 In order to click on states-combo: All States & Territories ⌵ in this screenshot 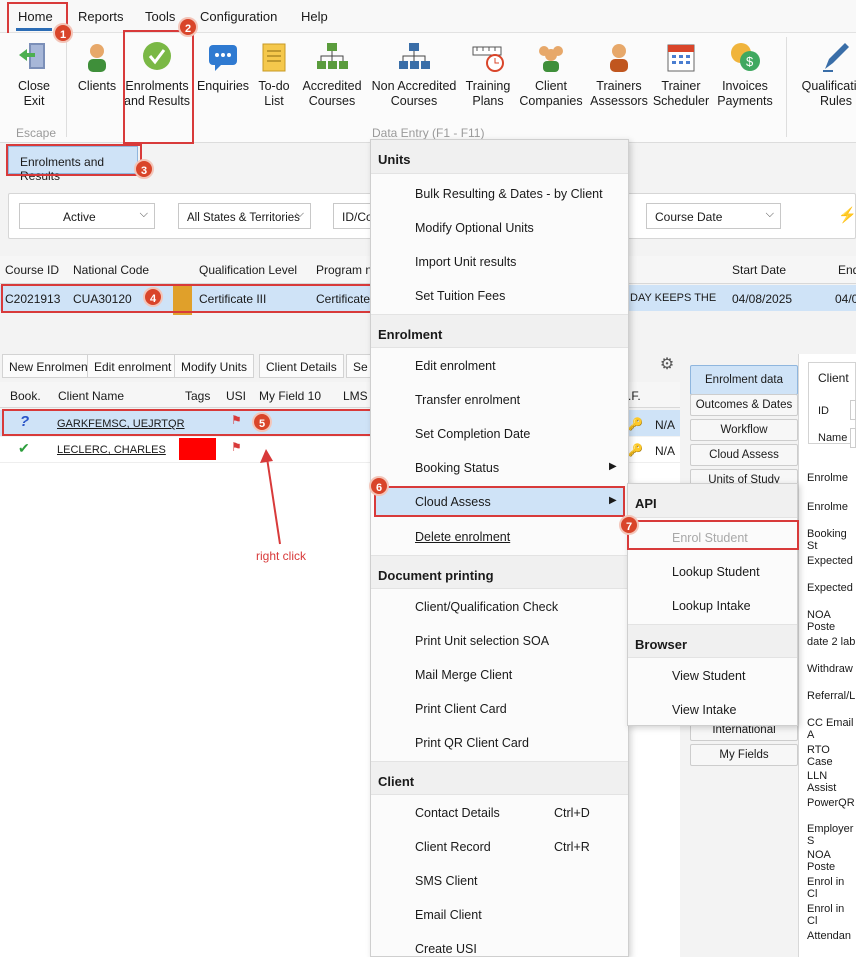, I will do `click(244, 216)`.